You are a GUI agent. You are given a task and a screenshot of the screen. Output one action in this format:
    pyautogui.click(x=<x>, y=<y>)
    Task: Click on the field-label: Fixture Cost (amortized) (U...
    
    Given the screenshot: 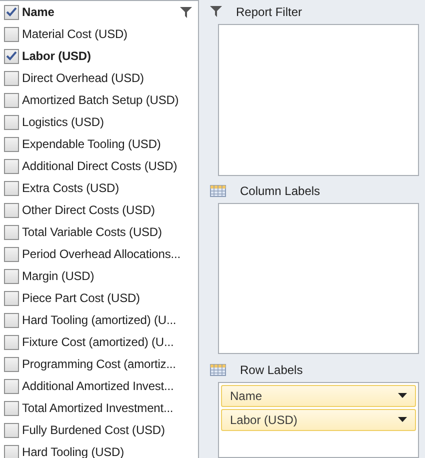 What is the action you would take?
    pyautogui.click(x=98, y=342)
    